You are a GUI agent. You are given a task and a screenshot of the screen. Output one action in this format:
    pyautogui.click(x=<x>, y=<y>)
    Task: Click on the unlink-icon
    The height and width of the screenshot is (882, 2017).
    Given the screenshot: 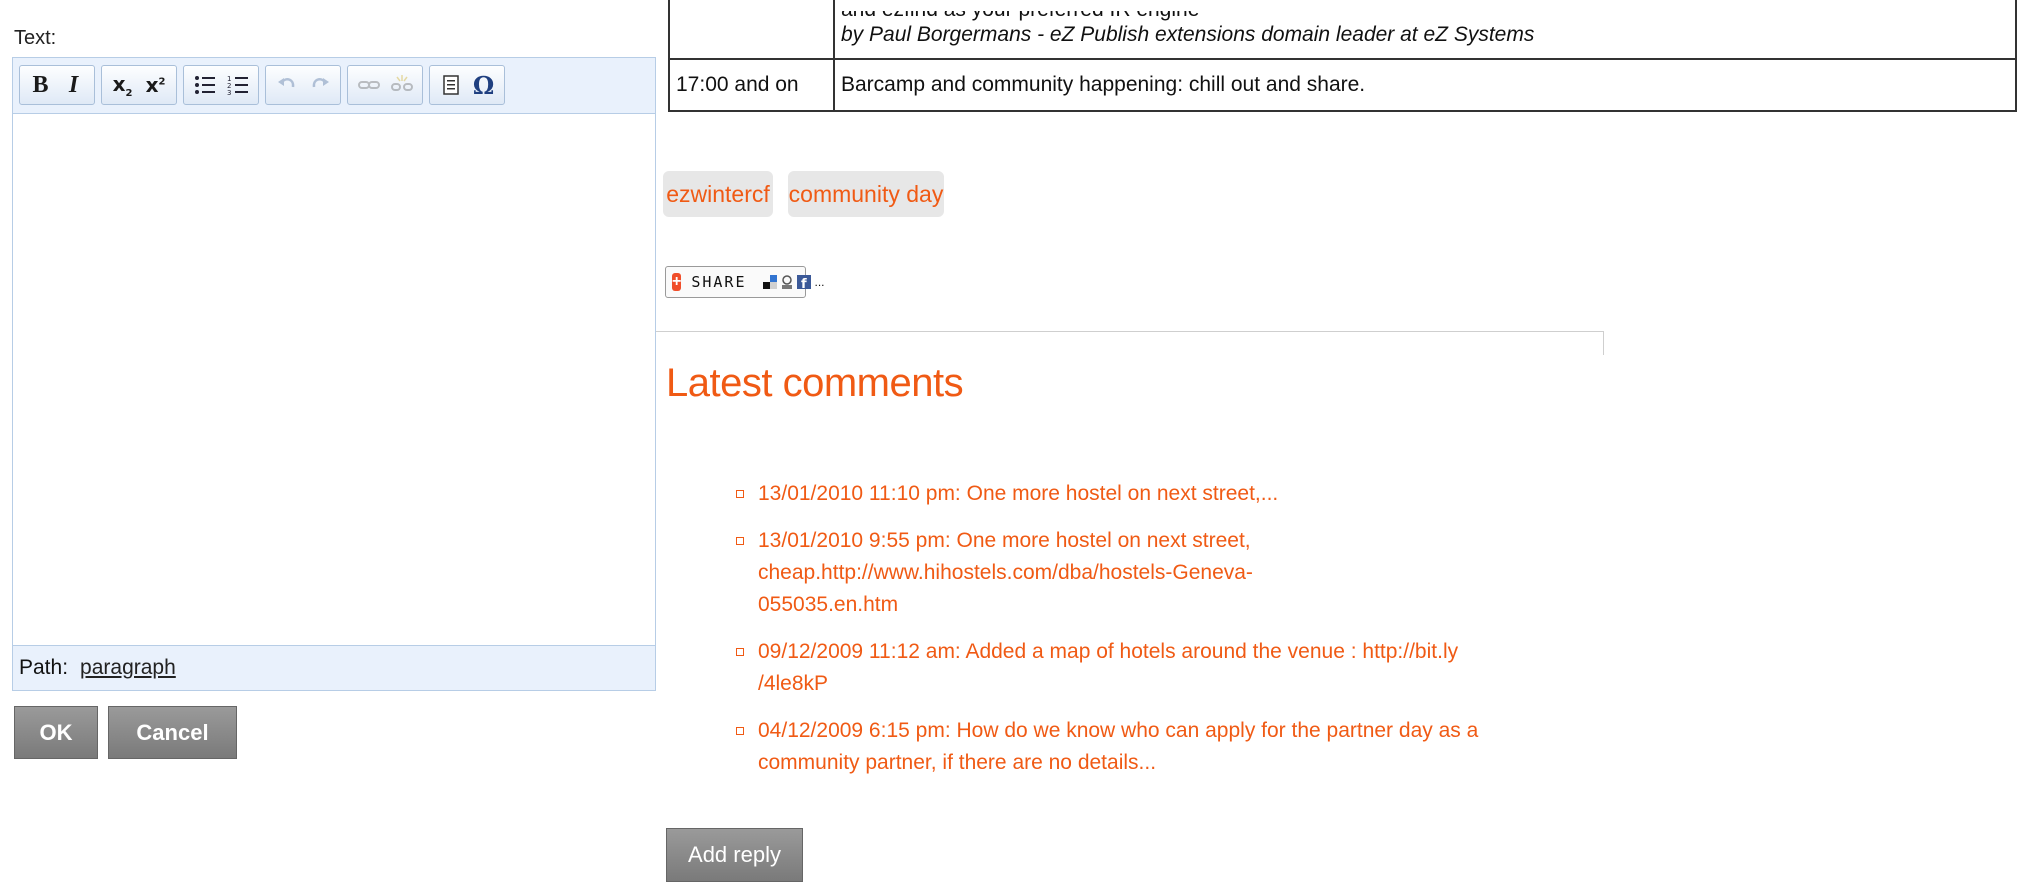 What is the action you would take?
    pyautogui.click(x=401, y=83)
    